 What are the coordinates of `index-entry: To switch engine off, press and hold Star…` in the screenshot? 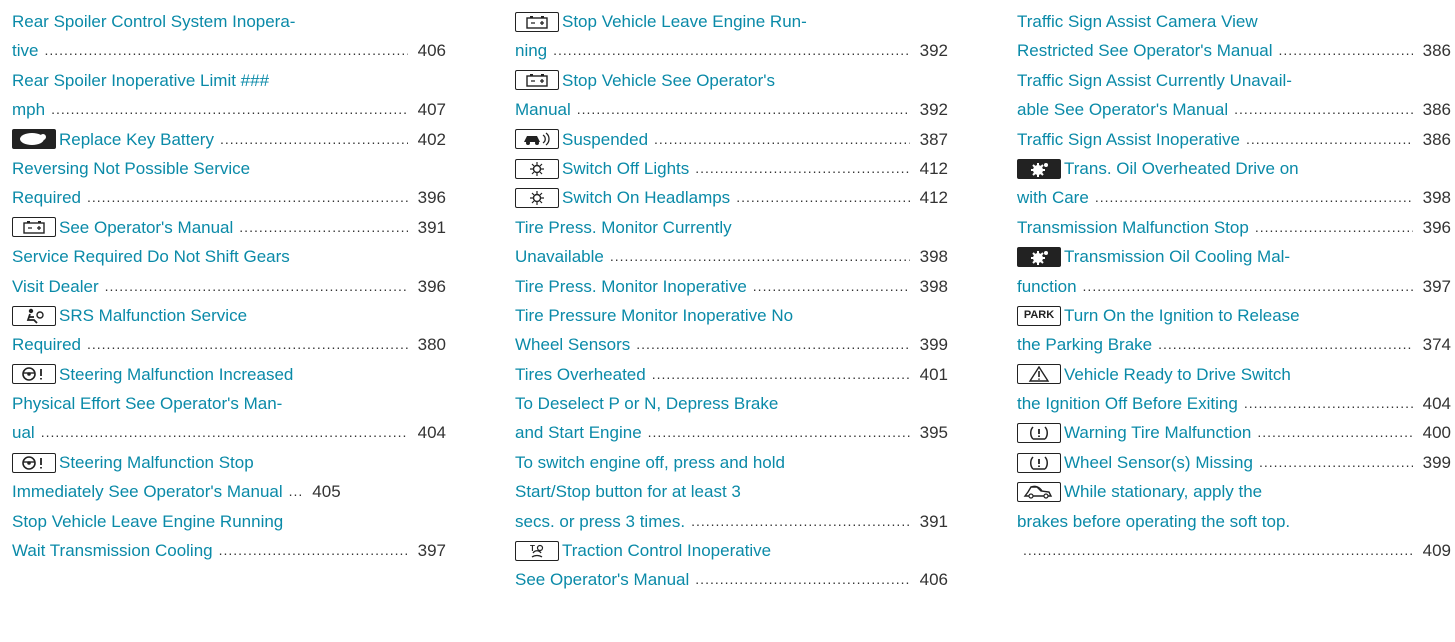 It's located at (731, 492).